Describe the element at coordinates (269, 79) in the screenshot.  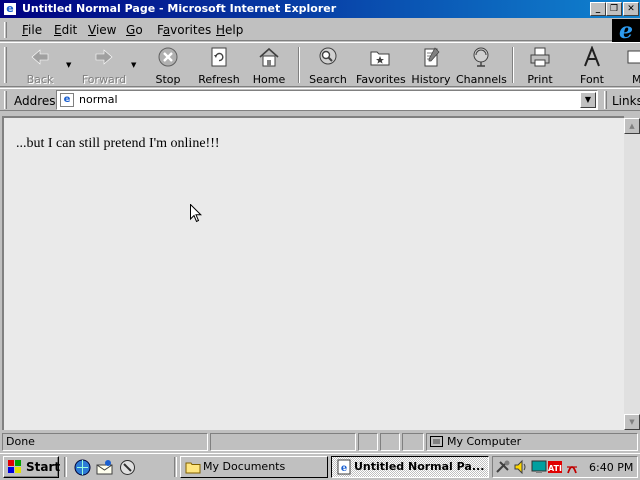
I see `home-label: Home` at that location.